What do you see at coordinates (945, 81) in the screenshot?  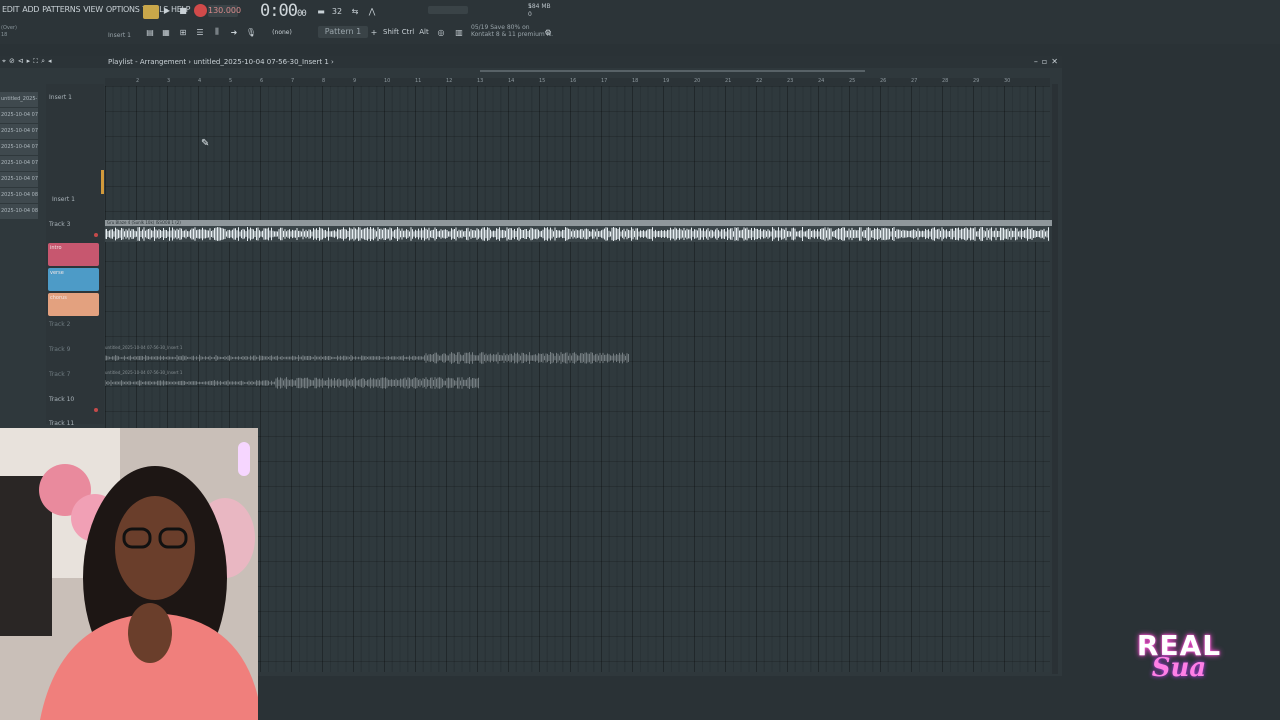 I see `ruler-bar-number: 28` at bounding box center [945, 81].